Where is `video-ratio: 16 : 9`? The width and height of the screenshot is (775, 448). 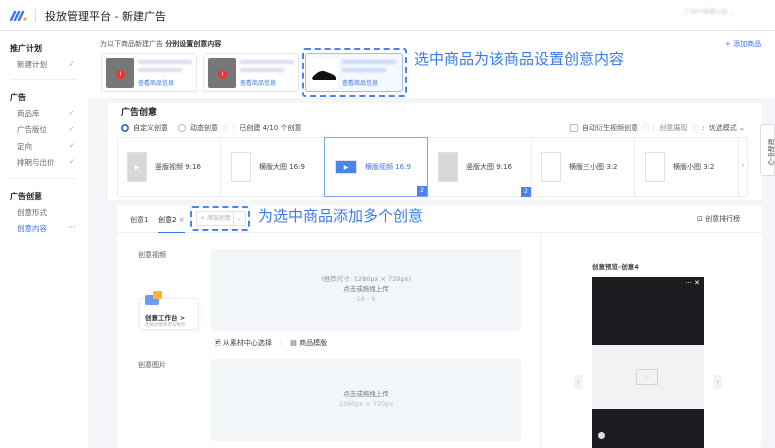
video-ratio: 16 : 9 is located at coordinates (366, 299).